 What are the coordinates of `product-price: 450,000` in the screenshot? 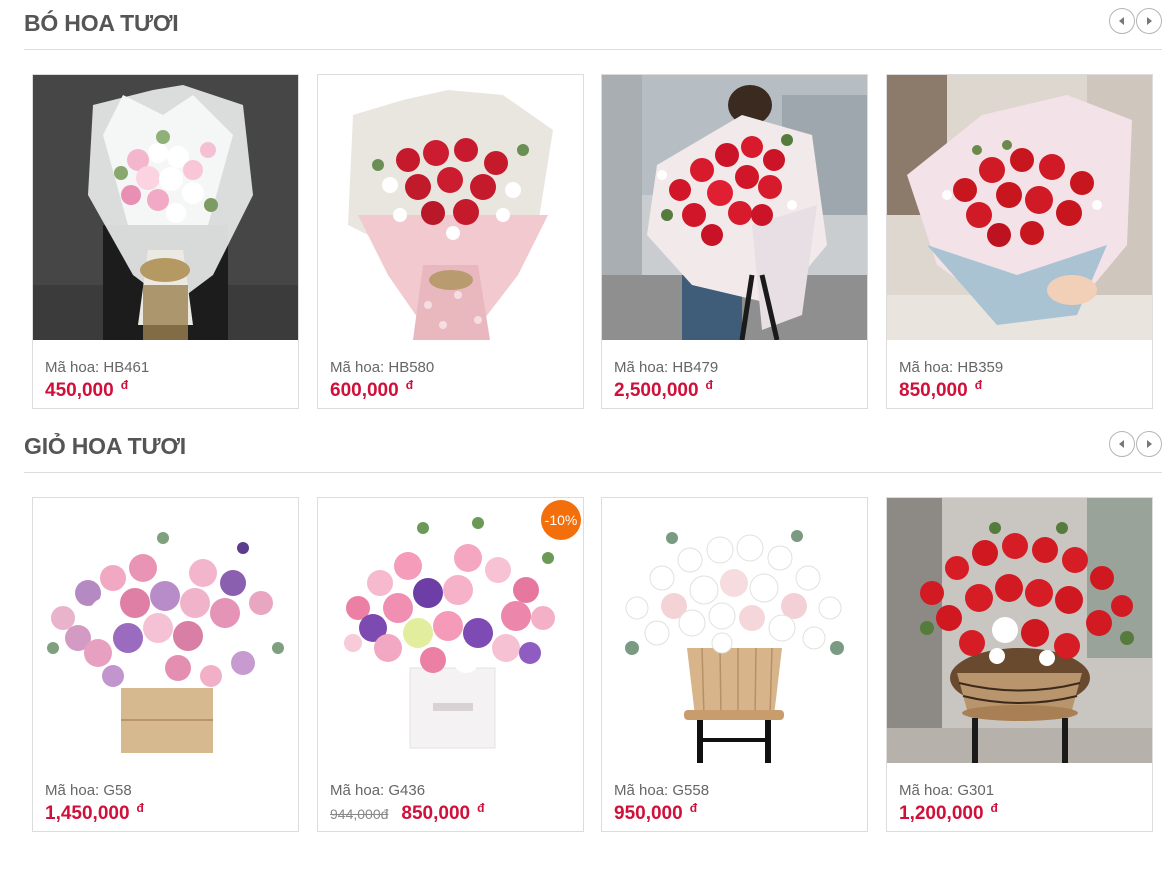 It's located at (79, 390).